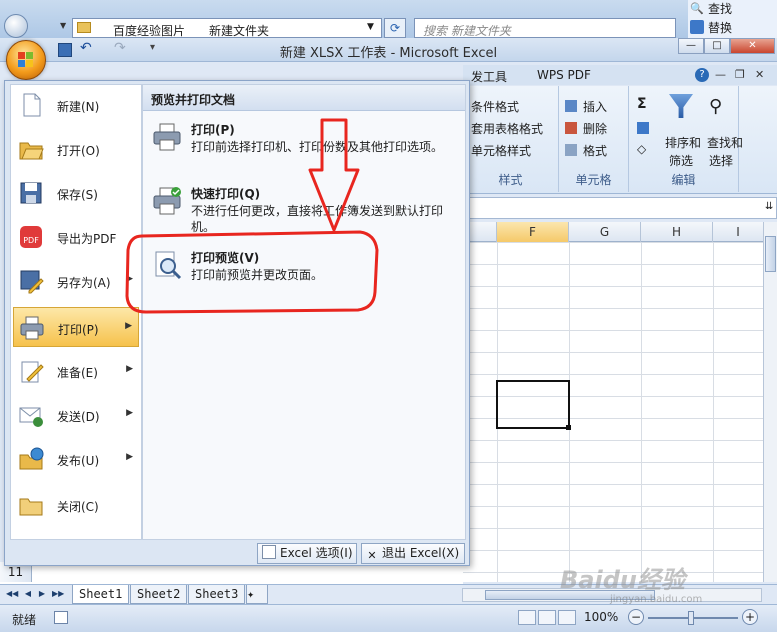 The image size is (777, 632). I want to click on column-header-f: F, so click(533, 232).